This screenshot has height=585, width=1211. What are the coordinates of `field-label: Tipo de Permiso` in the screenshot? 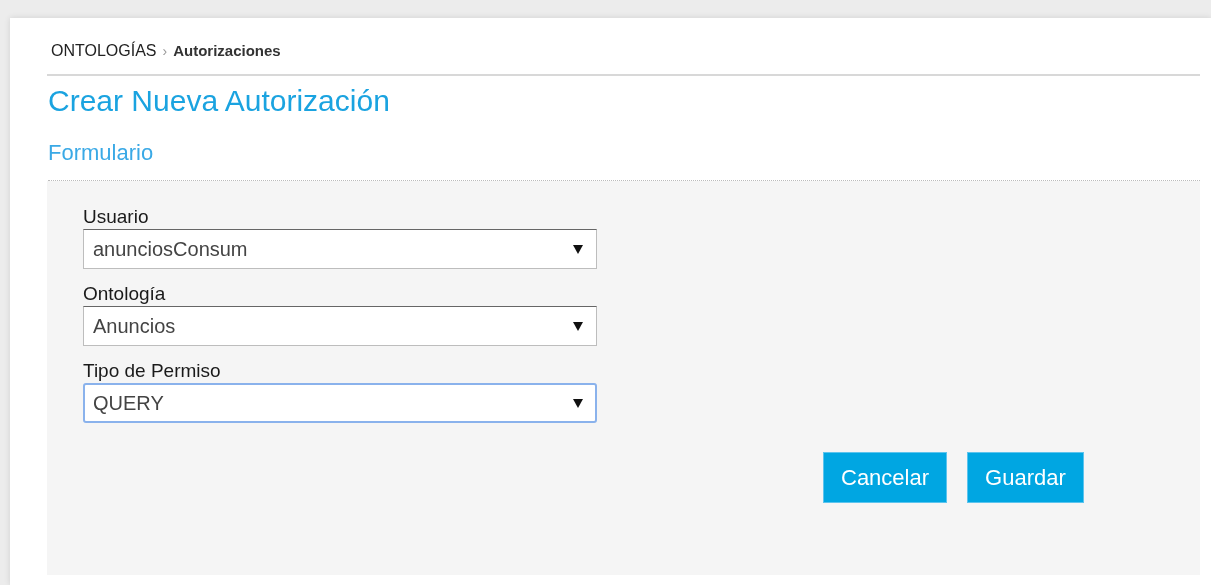 It's located at (152, 371).